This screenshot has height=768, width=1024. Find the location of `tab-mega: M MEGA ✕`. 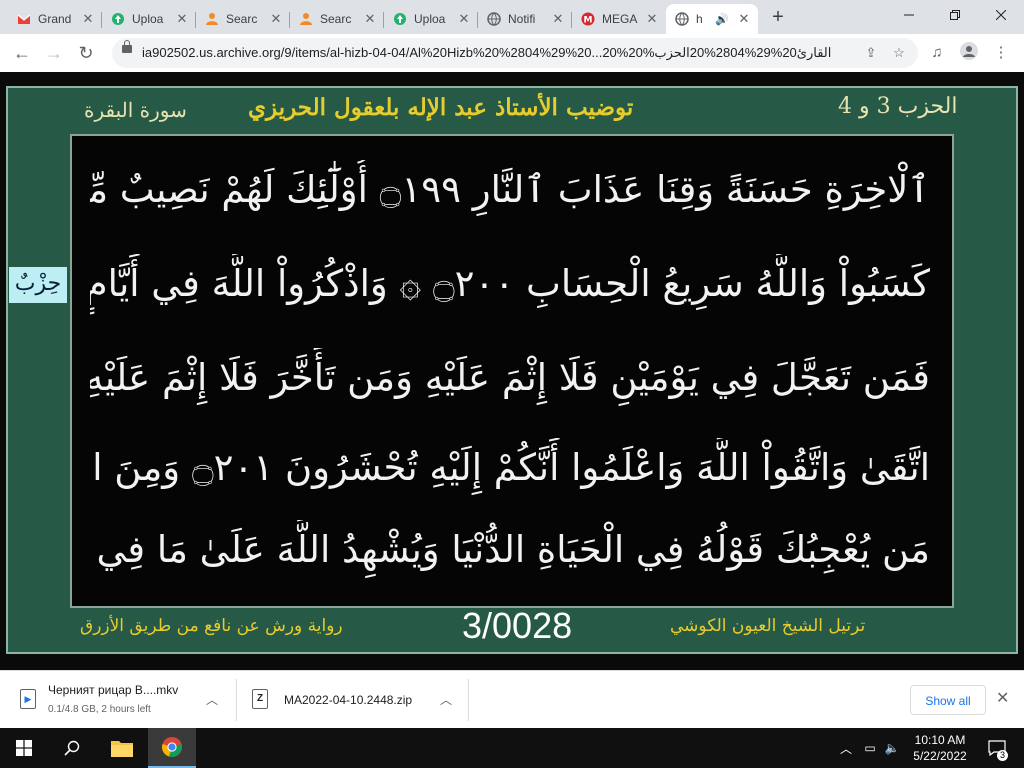

tab-mega: M MEGA ✕ is located at coordinates (619, 19).